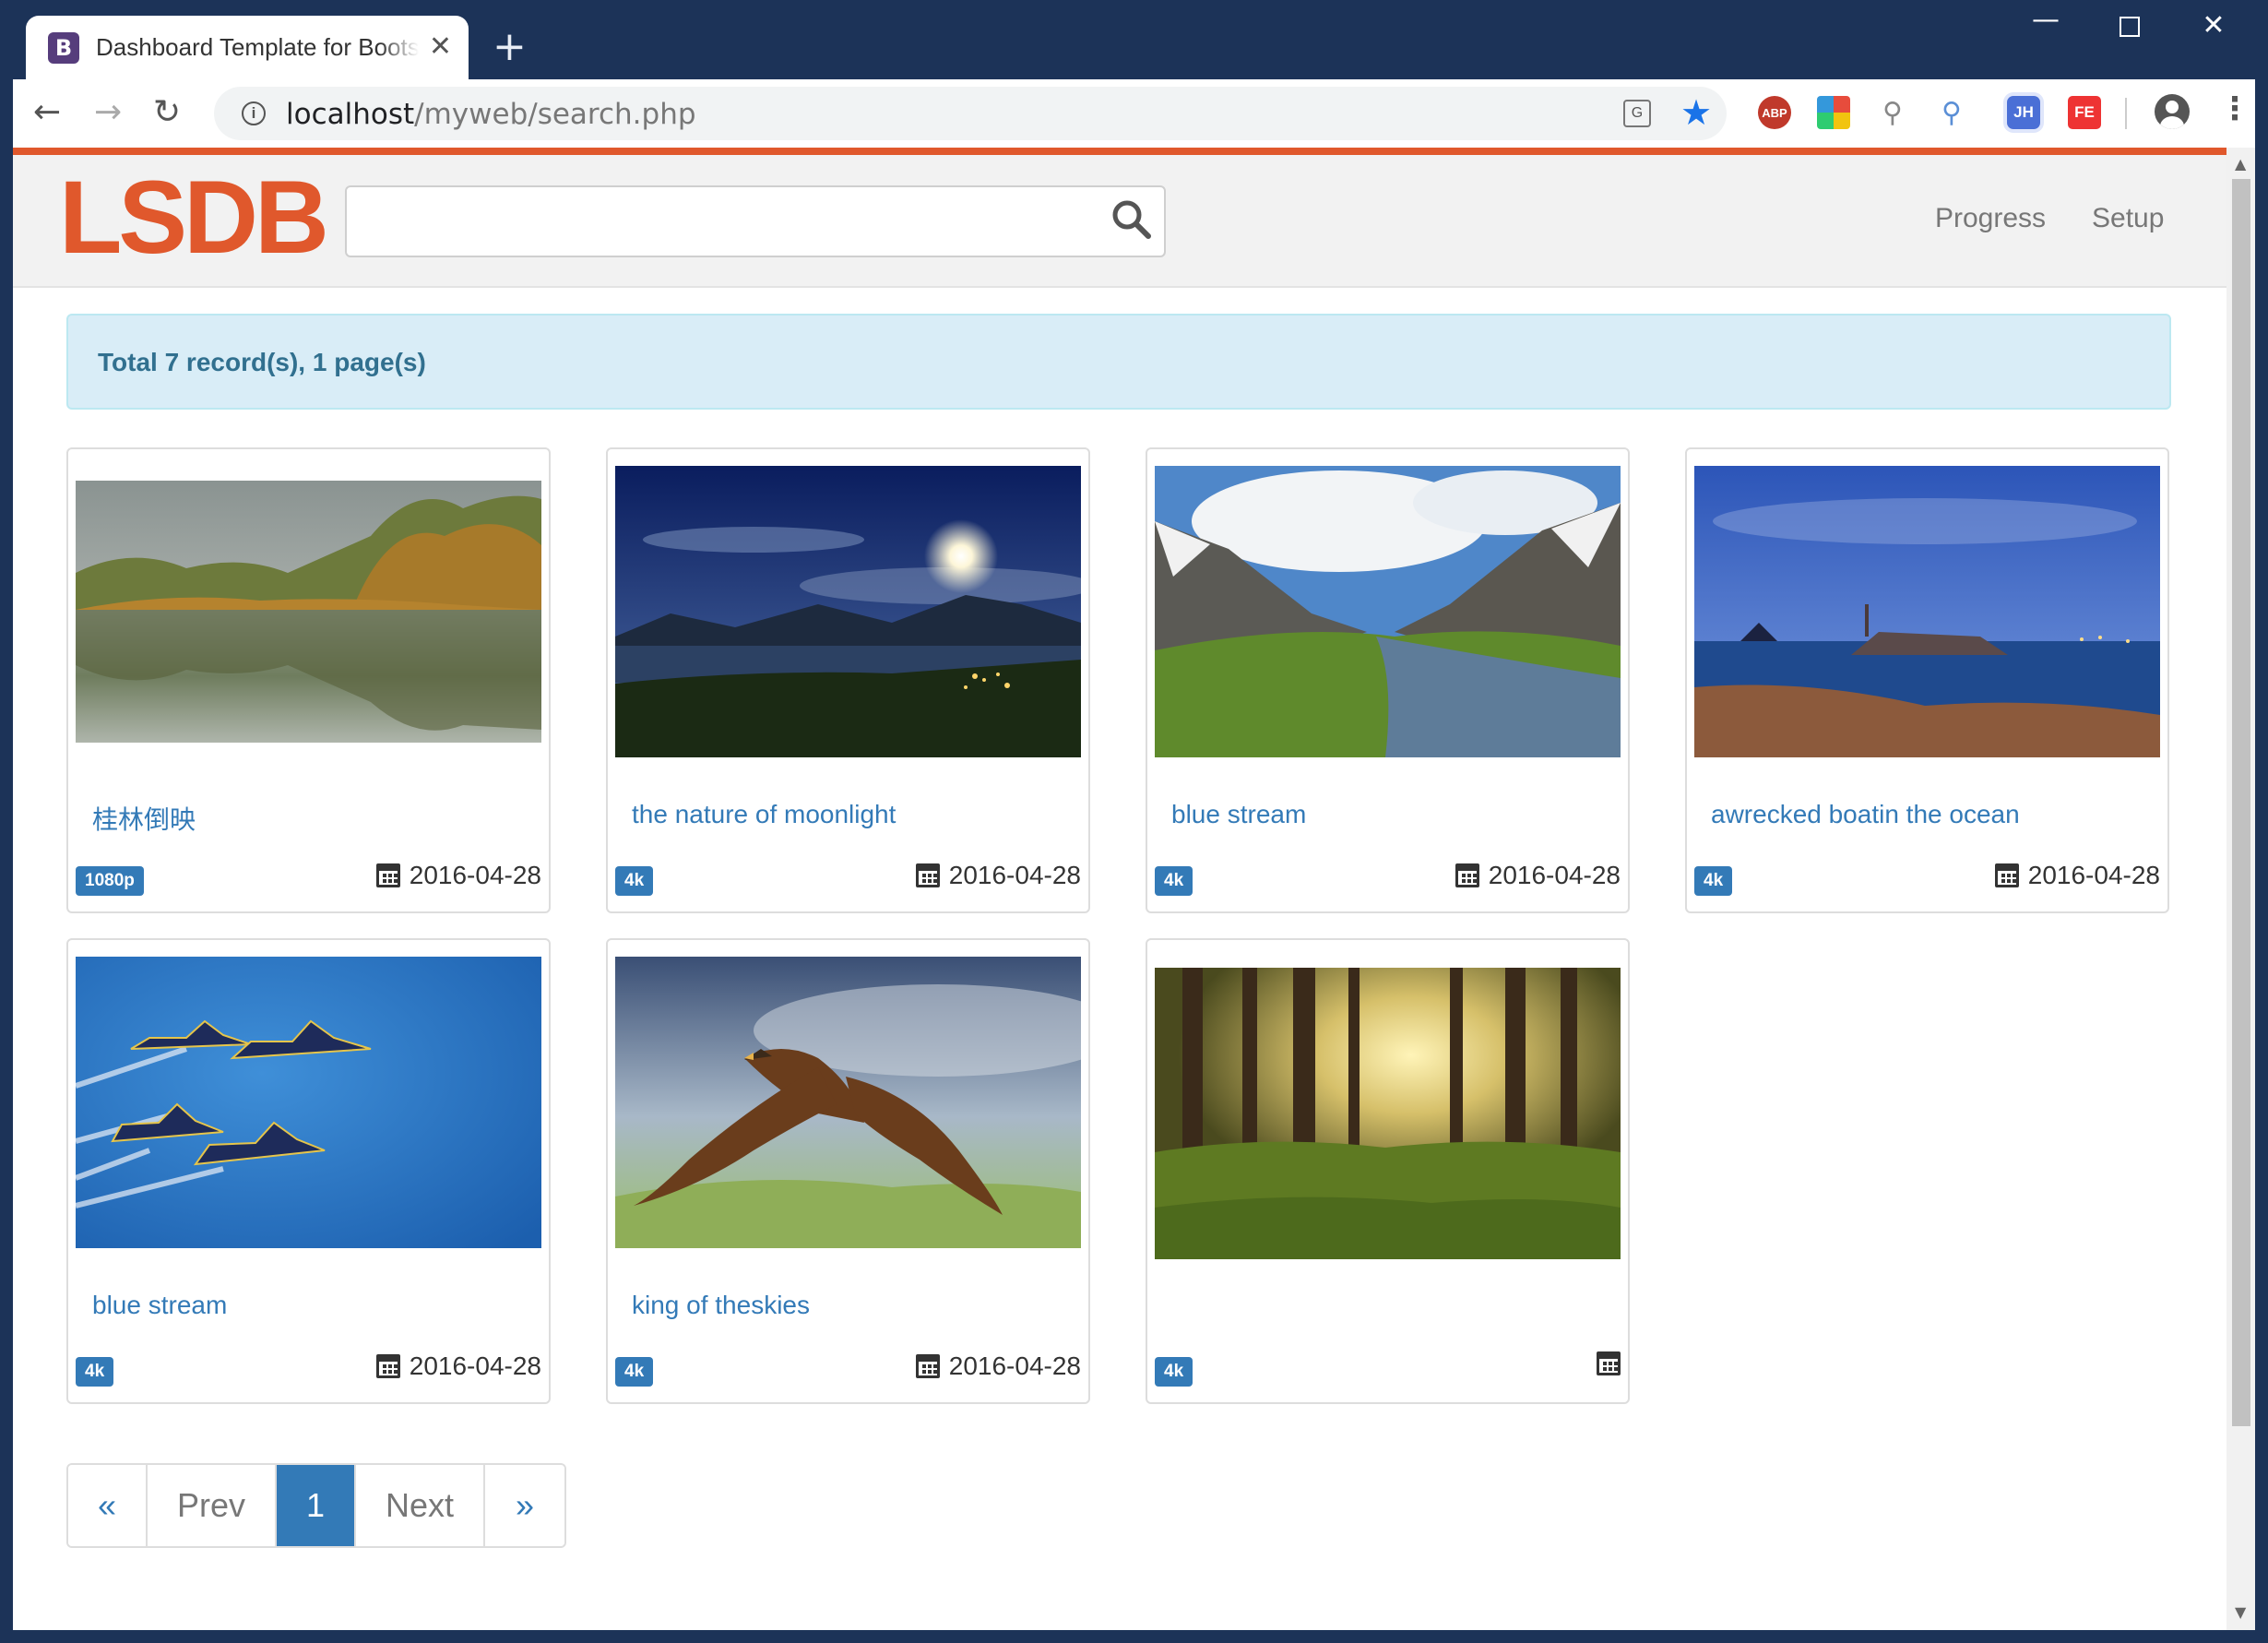  Describe the element at coordinates (524, 1506) in the screenshot. I see `page-last-button: »` at that location.